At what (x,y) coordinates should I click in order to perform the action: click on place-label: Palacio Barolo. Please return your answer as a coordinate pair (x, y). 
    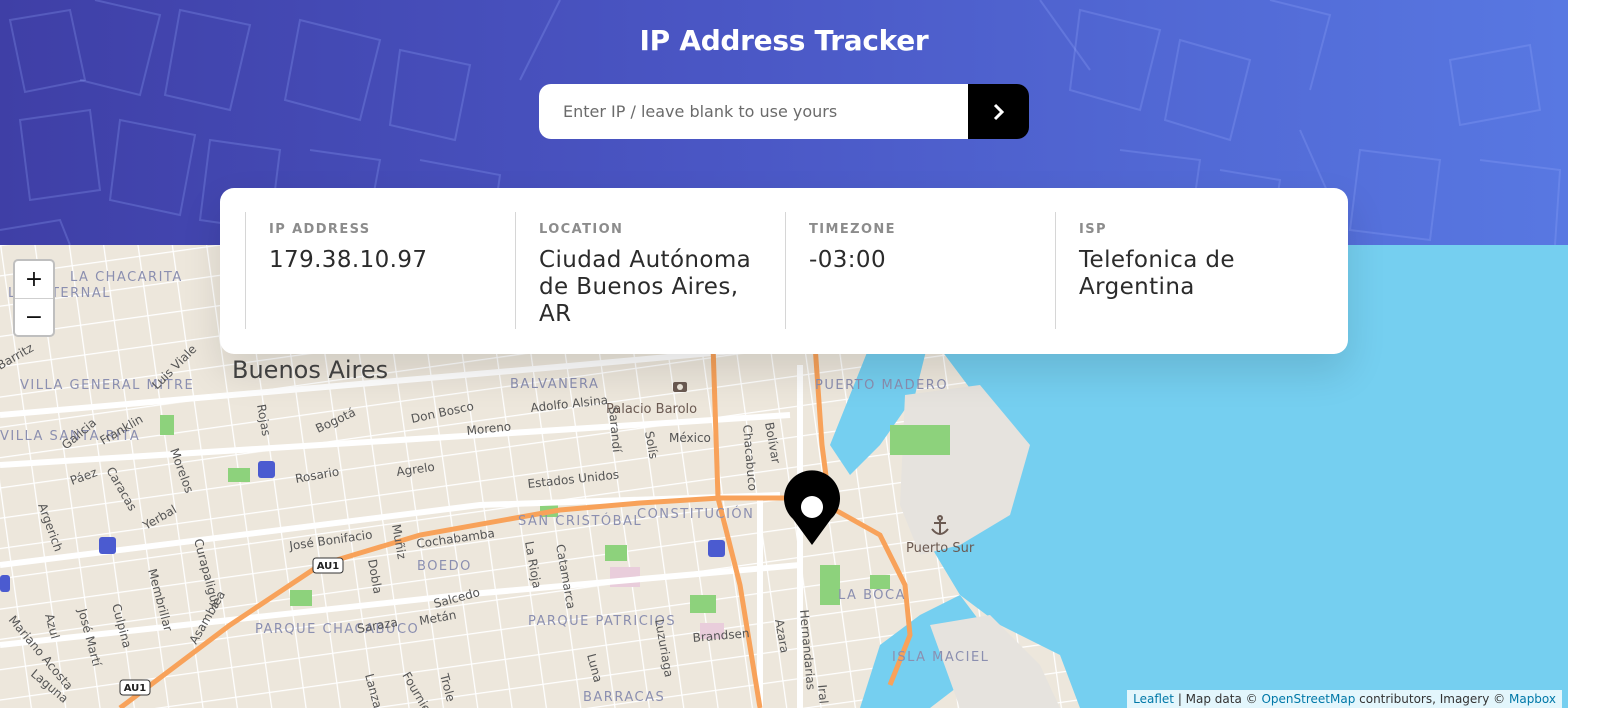
    Looking at the image, I should click on (651, 409).